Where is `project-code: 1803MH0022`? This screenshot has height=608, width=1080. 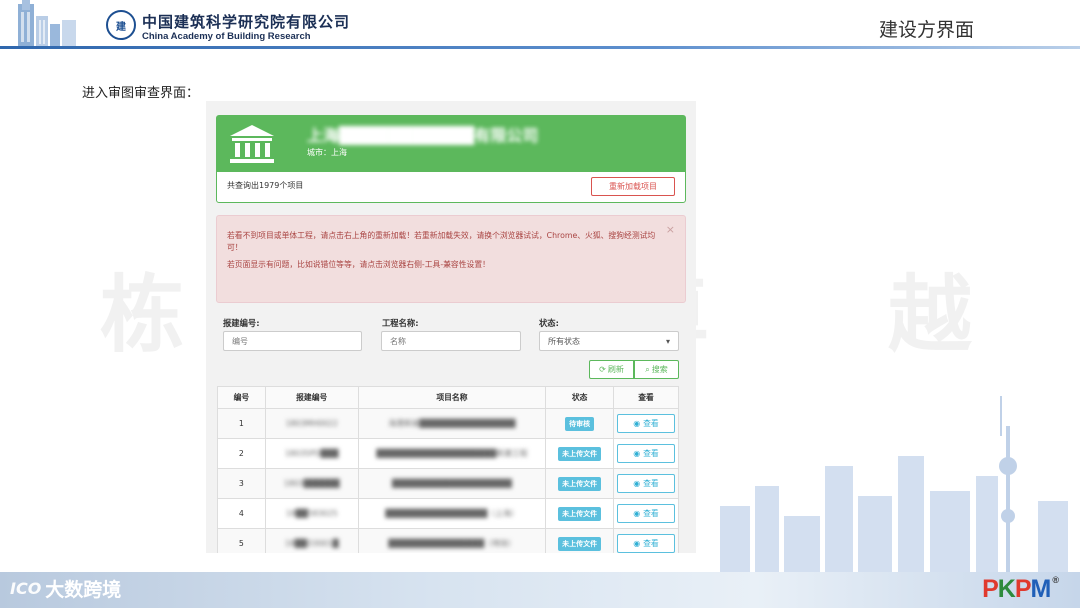
project-code: 1803MH0022 is located at coordinates (311, 423).